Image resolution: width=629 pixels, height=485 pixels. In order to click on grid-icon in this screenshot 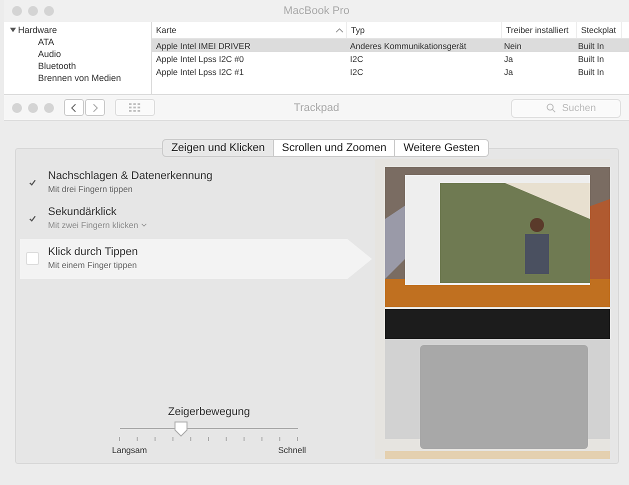, I will do `click(135, 107)`.